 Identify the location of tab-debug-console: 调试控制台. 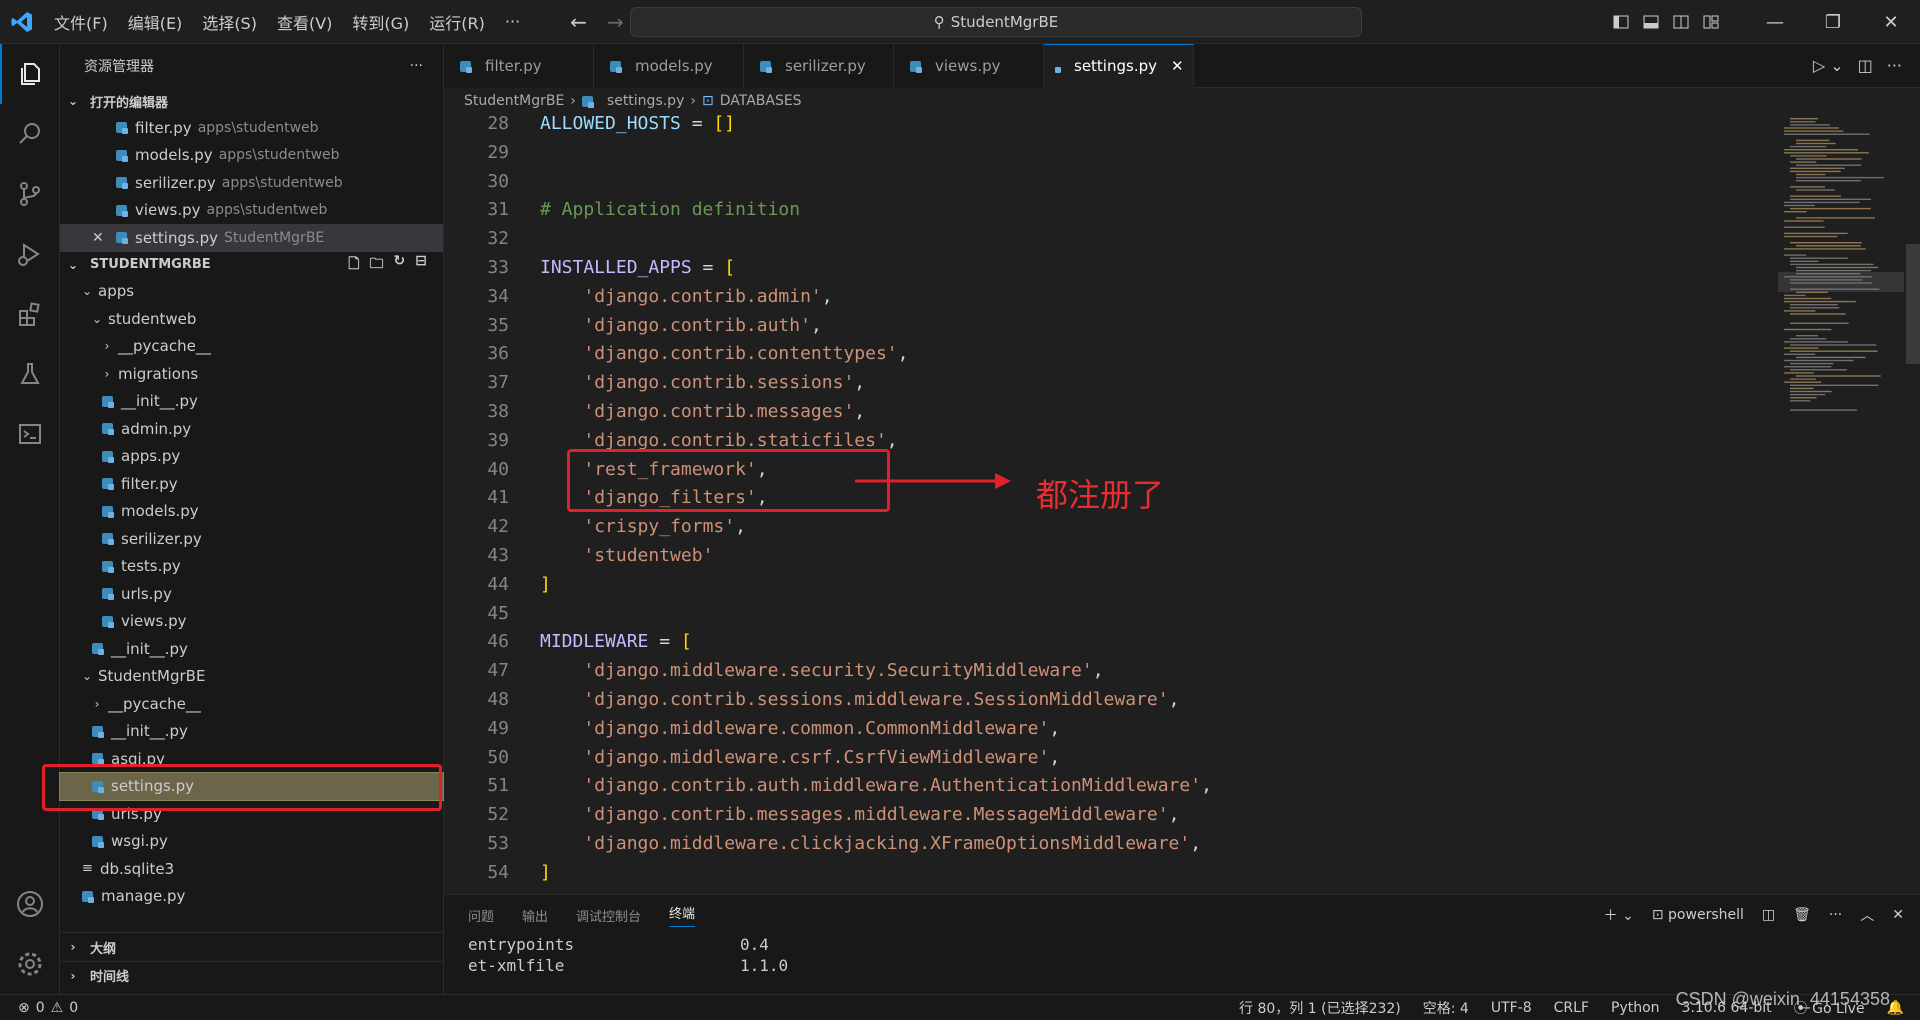
(608, 915).